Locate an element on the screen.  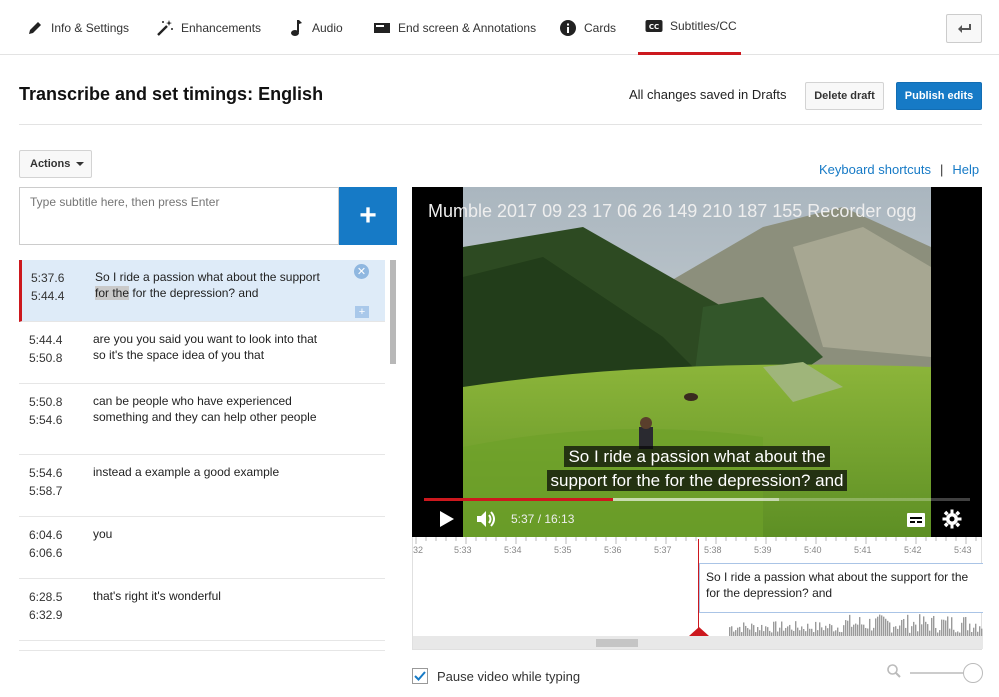
caption-start: 5:44.4 is located at coordinates (45, 340).